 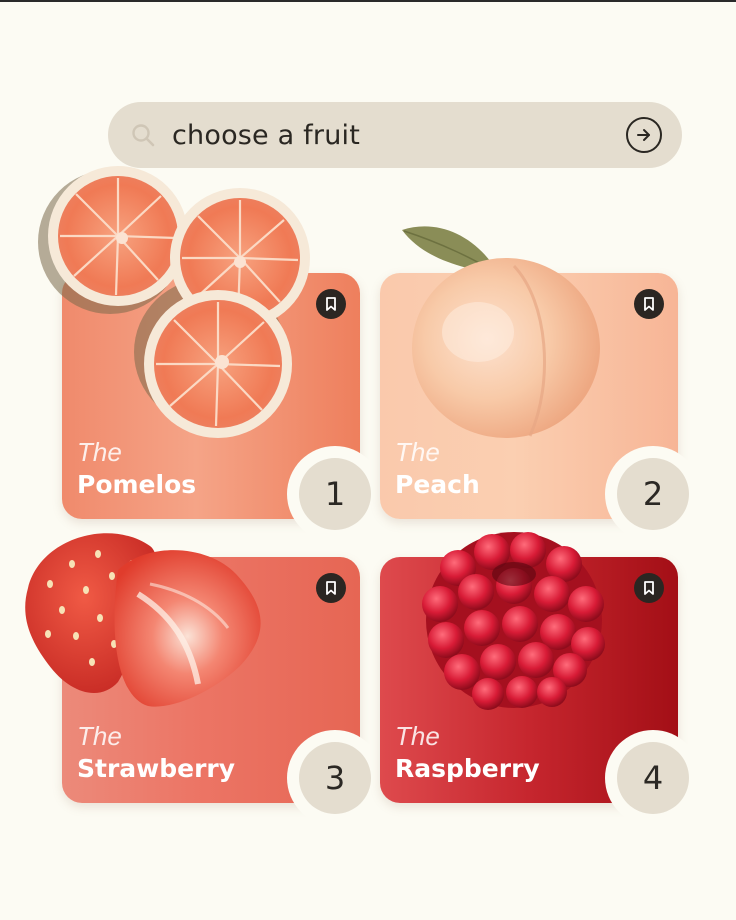 What do you see at coordinates (437, 484) in the screenshot?
I see `card-title: Peach` at bounding box center [437, 484].